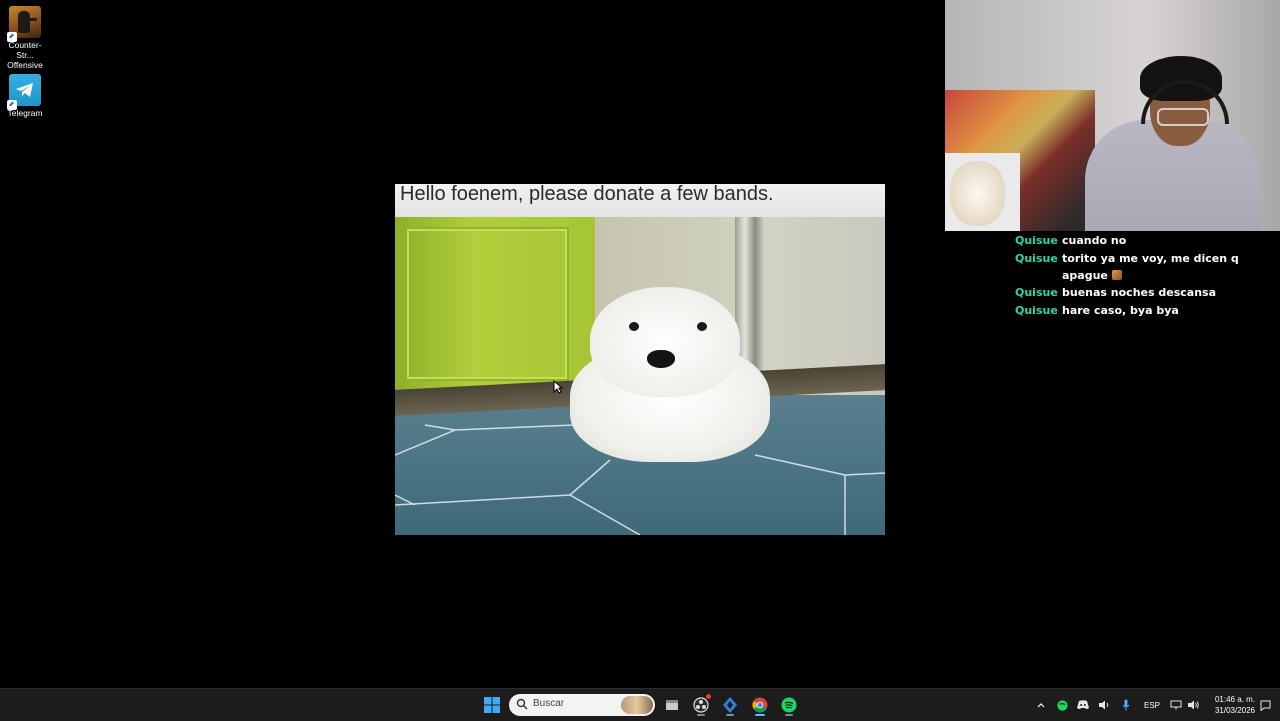 This screenshot has height=721, width=1280. I want to click on desktop-icon-counter-strike: Counter-Str... Offensive, so click(25, 36).